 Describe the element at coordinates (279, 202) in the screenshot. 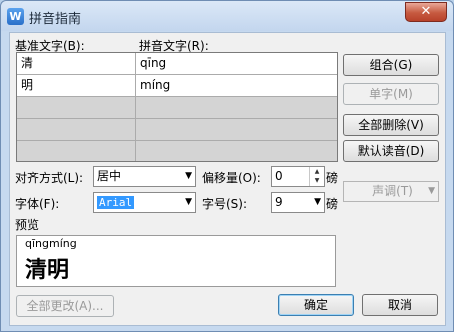

I see `size-value: 9` at that location.